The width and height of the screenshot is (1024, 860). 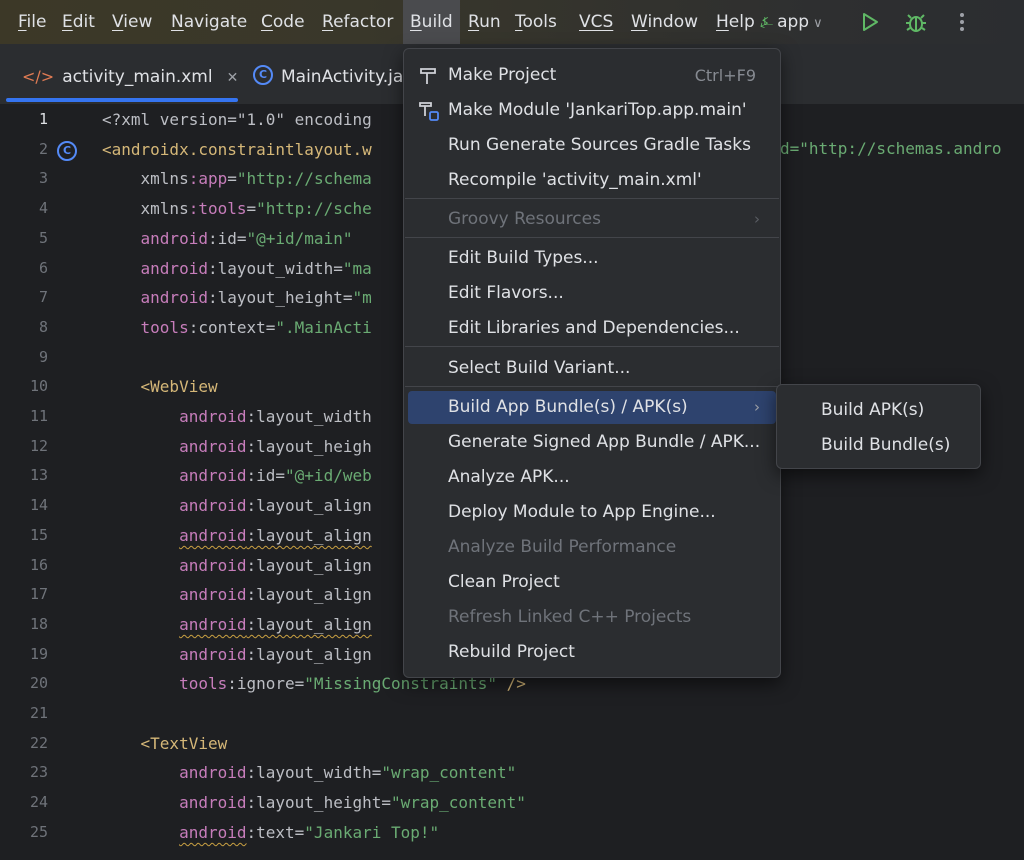 I want to click on code-token: <TextView, so click(x=165, y=743).